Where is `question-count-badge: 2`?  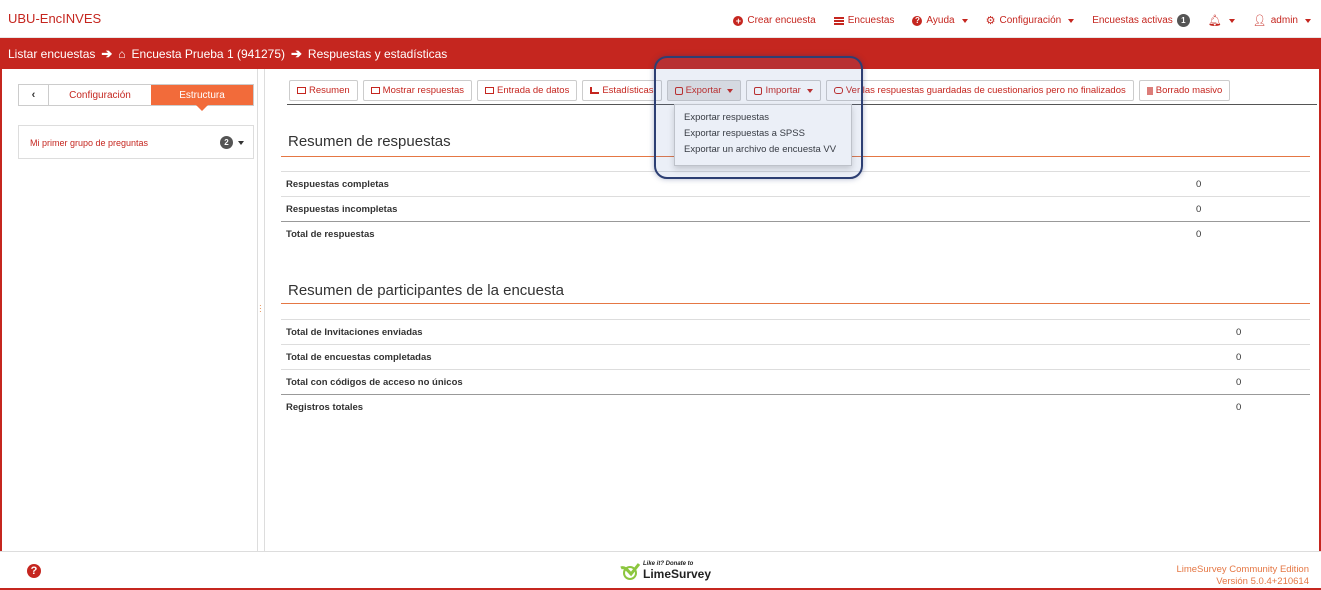
question-count-badge: 2 is located at coordinates (226, 142).